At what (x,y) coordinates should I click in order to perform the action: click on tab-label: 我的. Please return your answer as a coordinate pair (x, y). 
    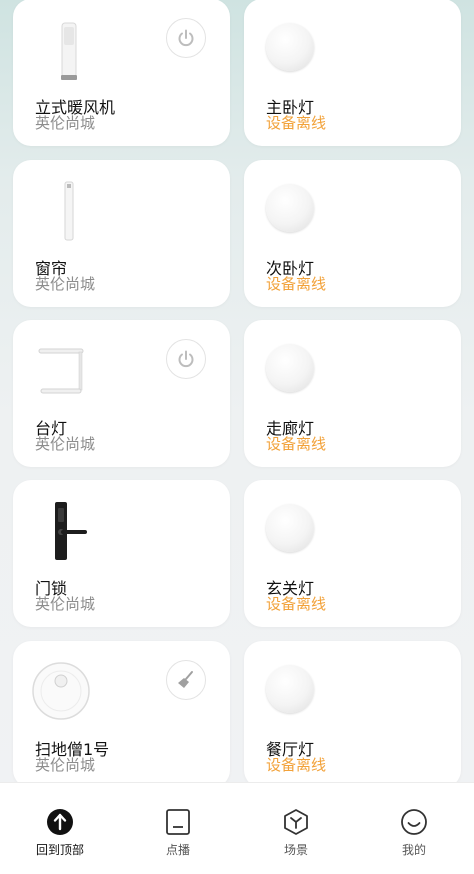
    Looking at the image, I should click on (413, 850).